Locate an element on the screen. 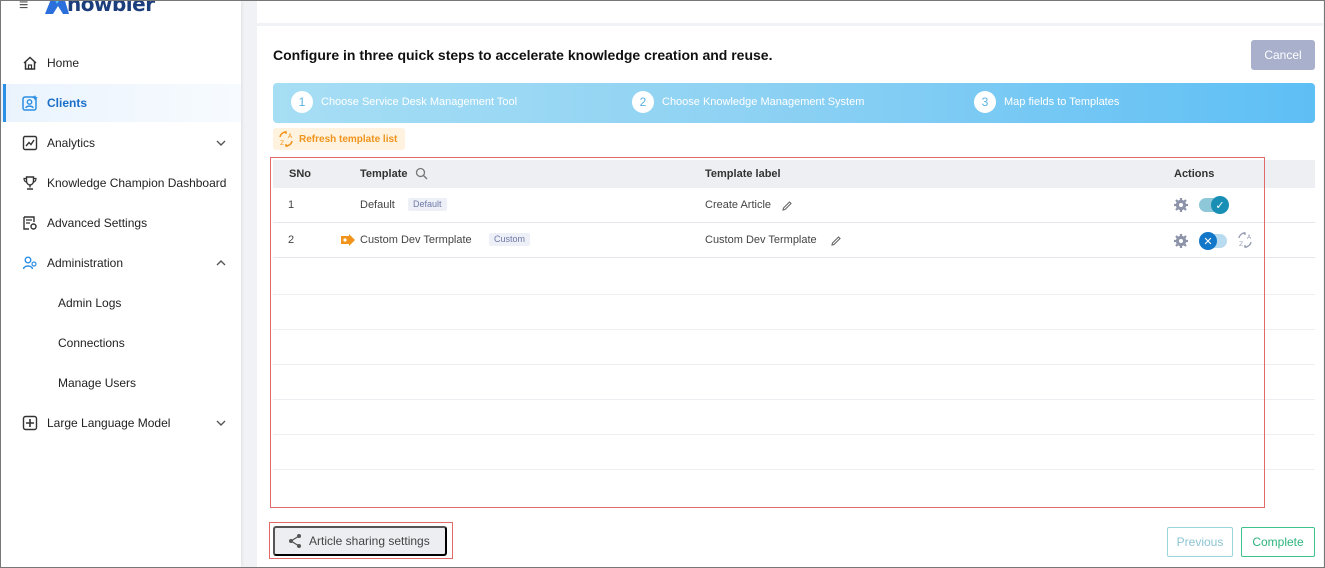 The height and width of the screenshot is (568, 1325). sidebar-item-label: Administration is located at coordinates (85, 263).